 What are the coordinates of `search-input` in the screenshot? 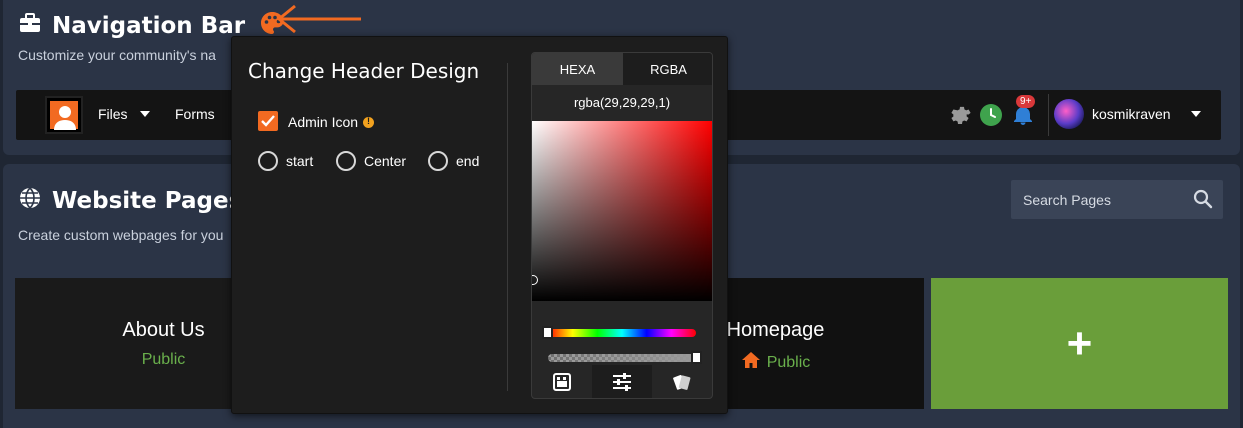 It's located at (1101, 199).